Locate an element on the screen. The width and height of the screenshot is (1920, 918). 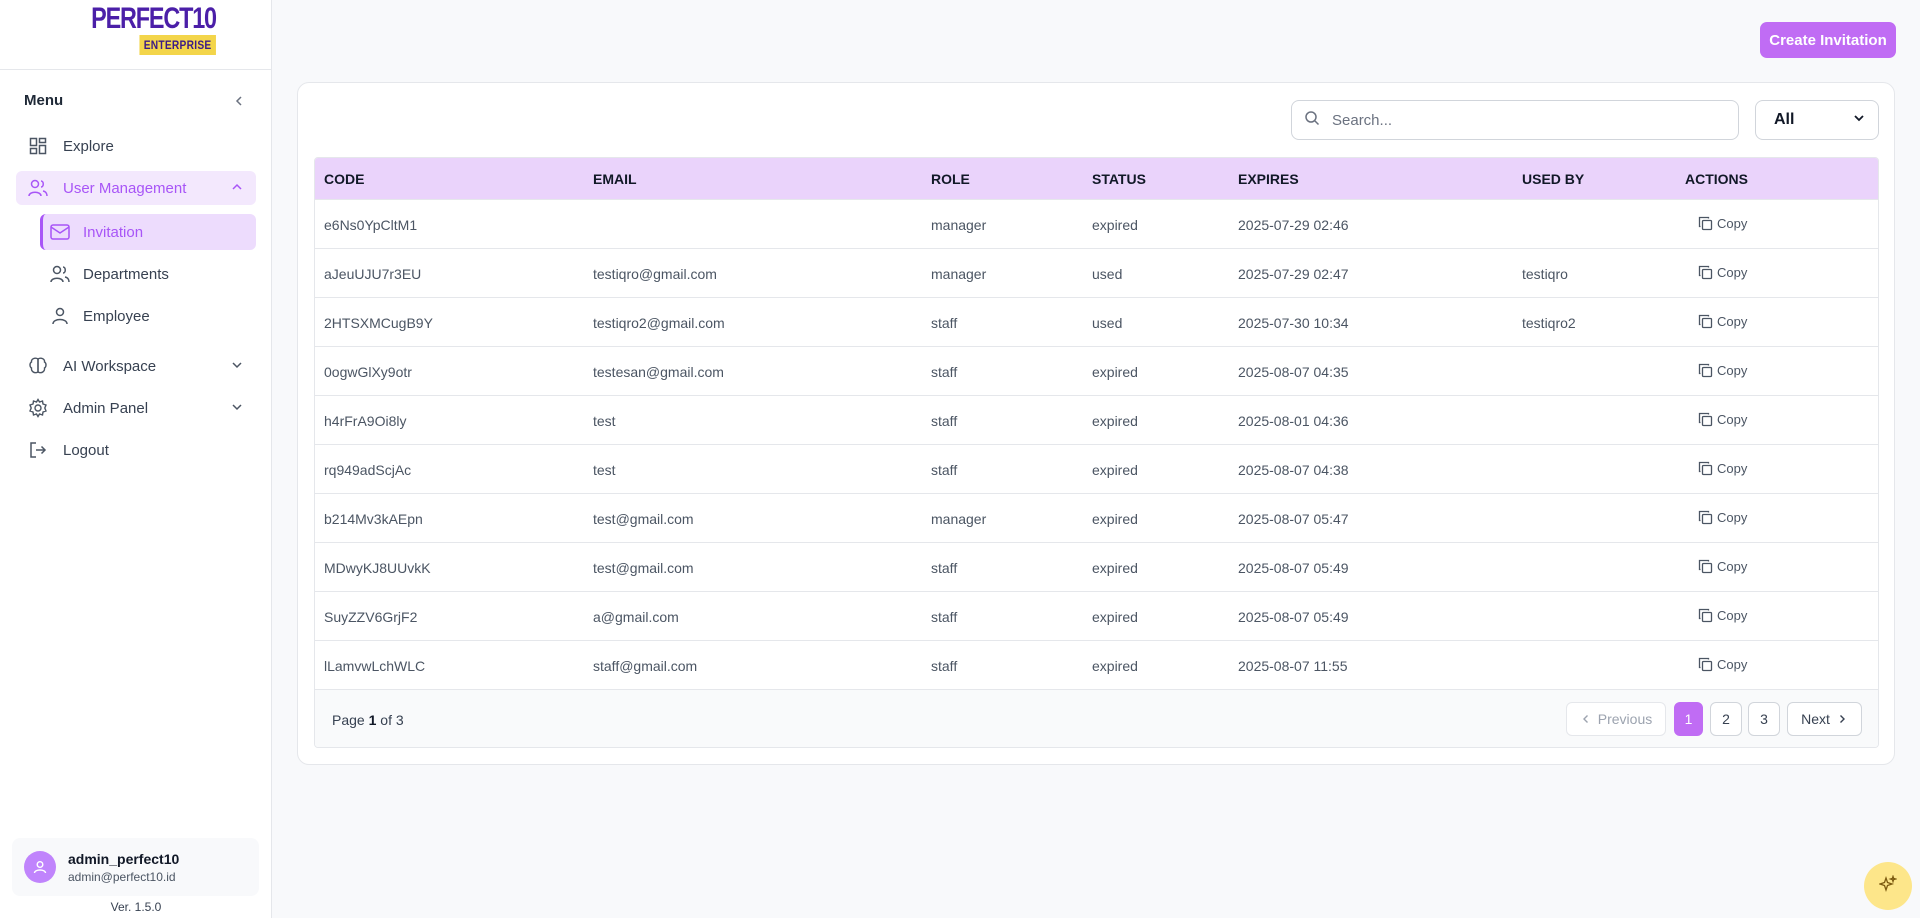
sidebar-item-logout: Logout is located at coordinates (136, 450).